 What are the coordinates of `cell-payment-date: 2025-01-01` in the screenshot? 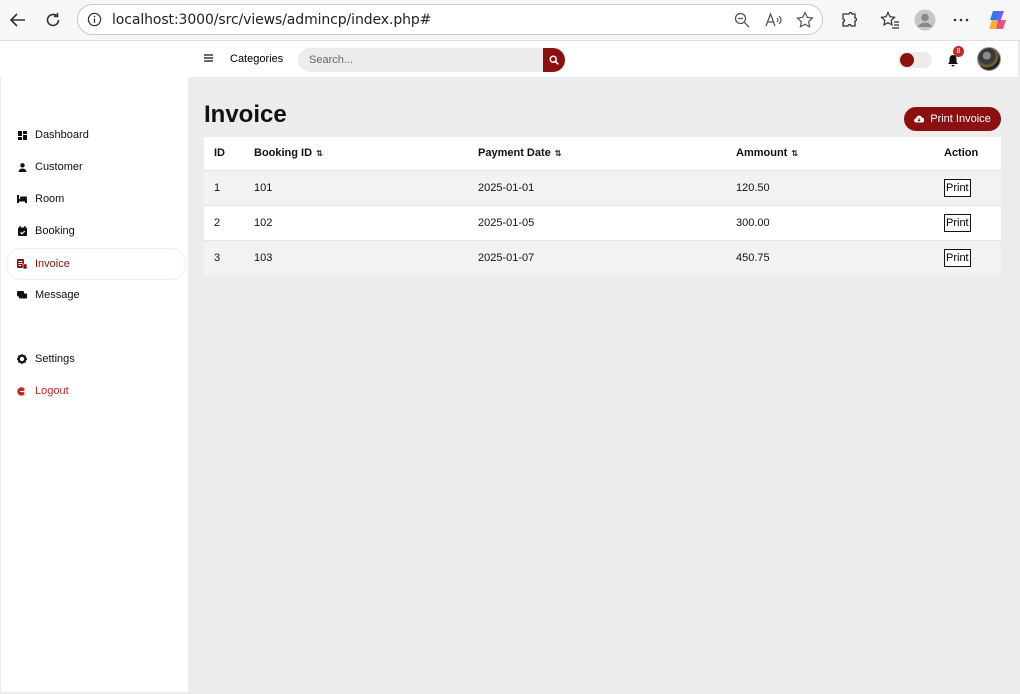 It's located at (597, 187).